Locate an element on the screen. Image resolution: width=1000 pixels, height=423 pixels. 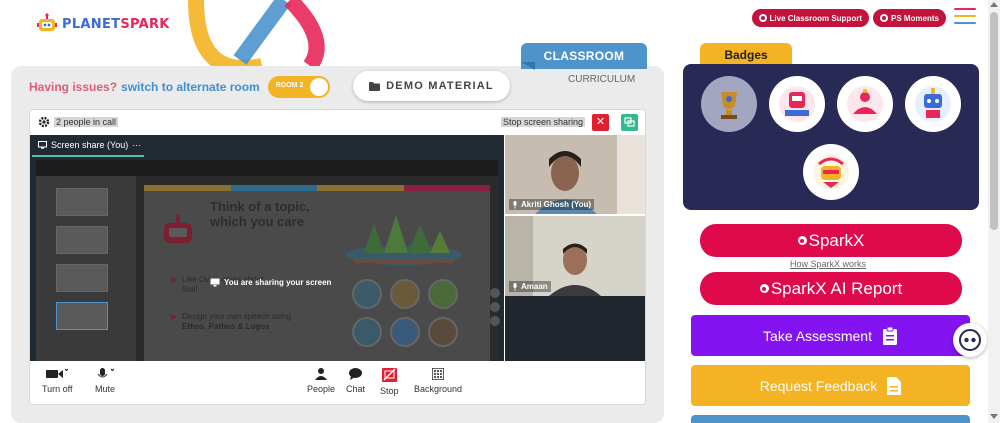
clipboard-icon is located at coordinates (889, 335).